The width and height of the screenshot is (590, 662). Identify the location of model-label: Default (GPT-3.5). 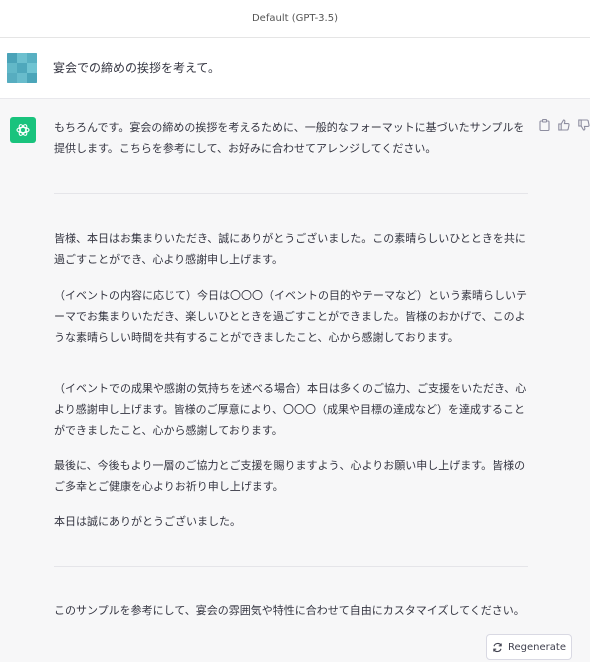
(294, 18).